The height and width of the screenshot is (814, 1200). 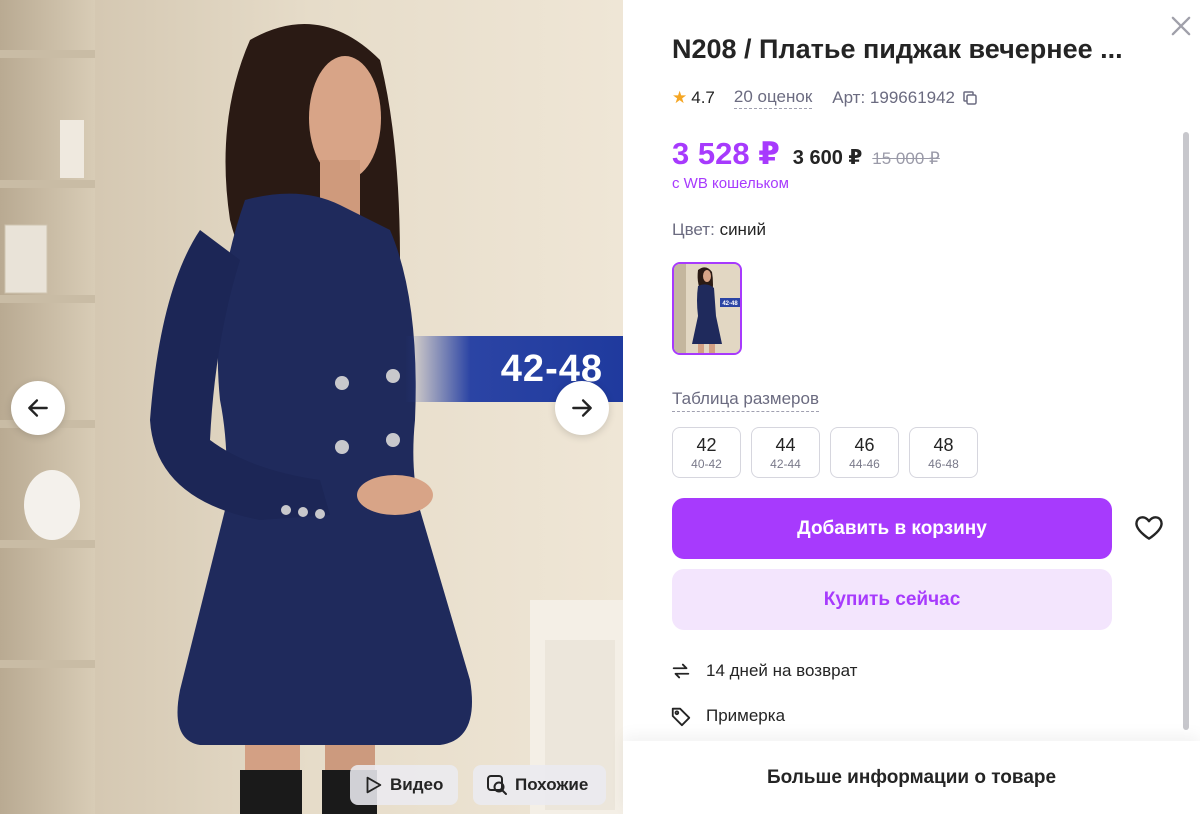 I want to click on video-button: Видео, so click(x=404, y=785).